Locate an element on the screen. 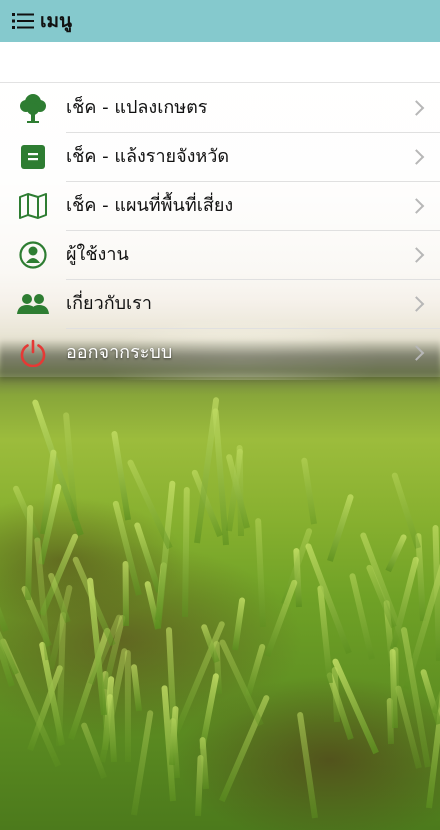 Image resolution: width=440 pixels, height=830 pixels. menu-item-label: เช็ค - แผนที่พื้นที่เสี่ยง is located at coordinates (253, 206).